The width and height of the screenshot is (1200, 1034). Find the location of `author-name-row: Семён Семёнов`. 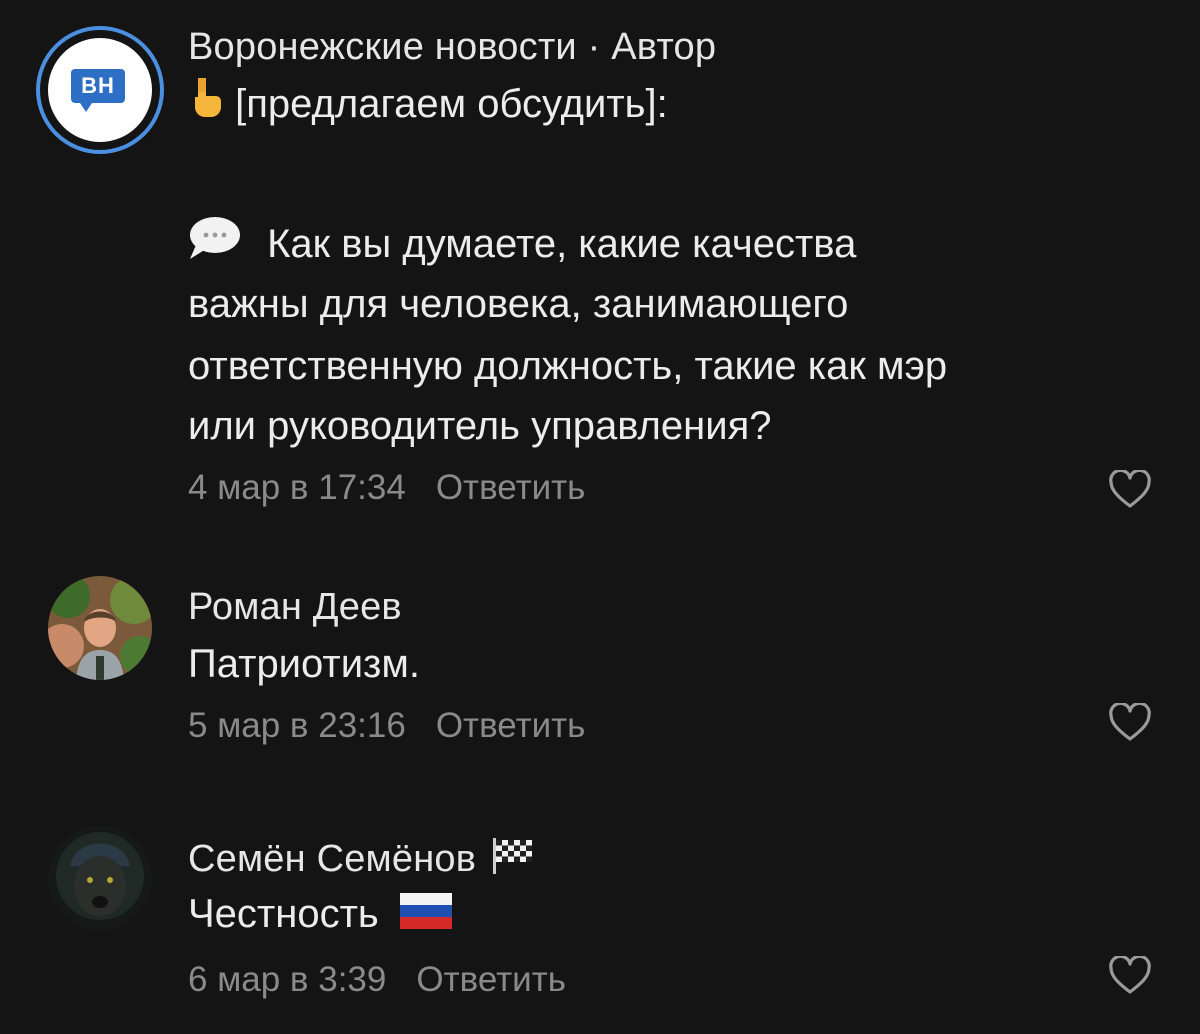

author-name-row: Семён Семёнов is located at coordinates (361, 861).